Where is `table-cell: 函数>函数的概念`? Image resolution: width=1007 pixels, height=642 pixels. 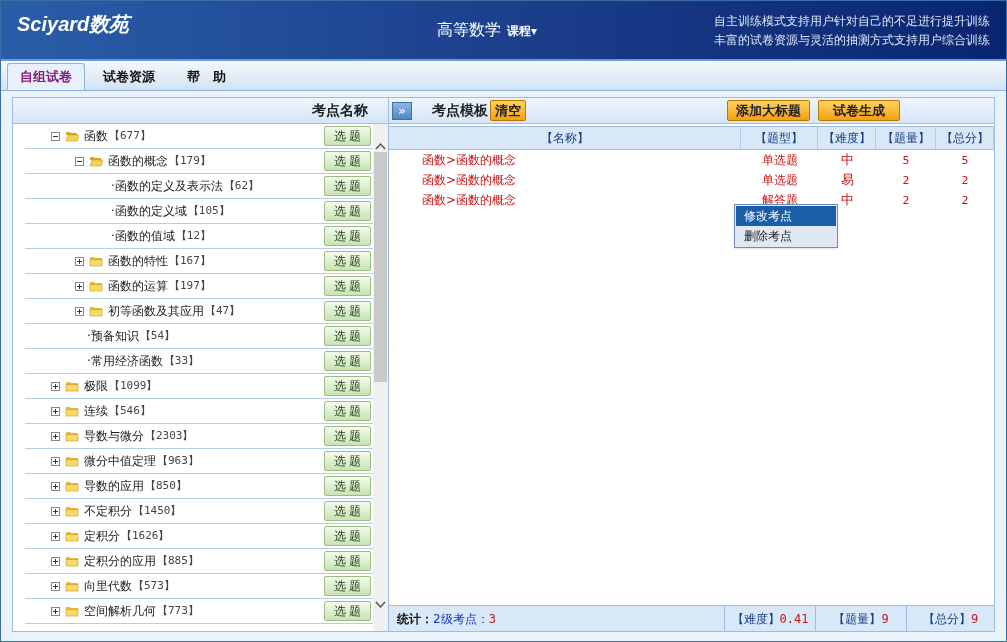 table-cell: 函数>函数的概念 is located at coordinates (469, 160).